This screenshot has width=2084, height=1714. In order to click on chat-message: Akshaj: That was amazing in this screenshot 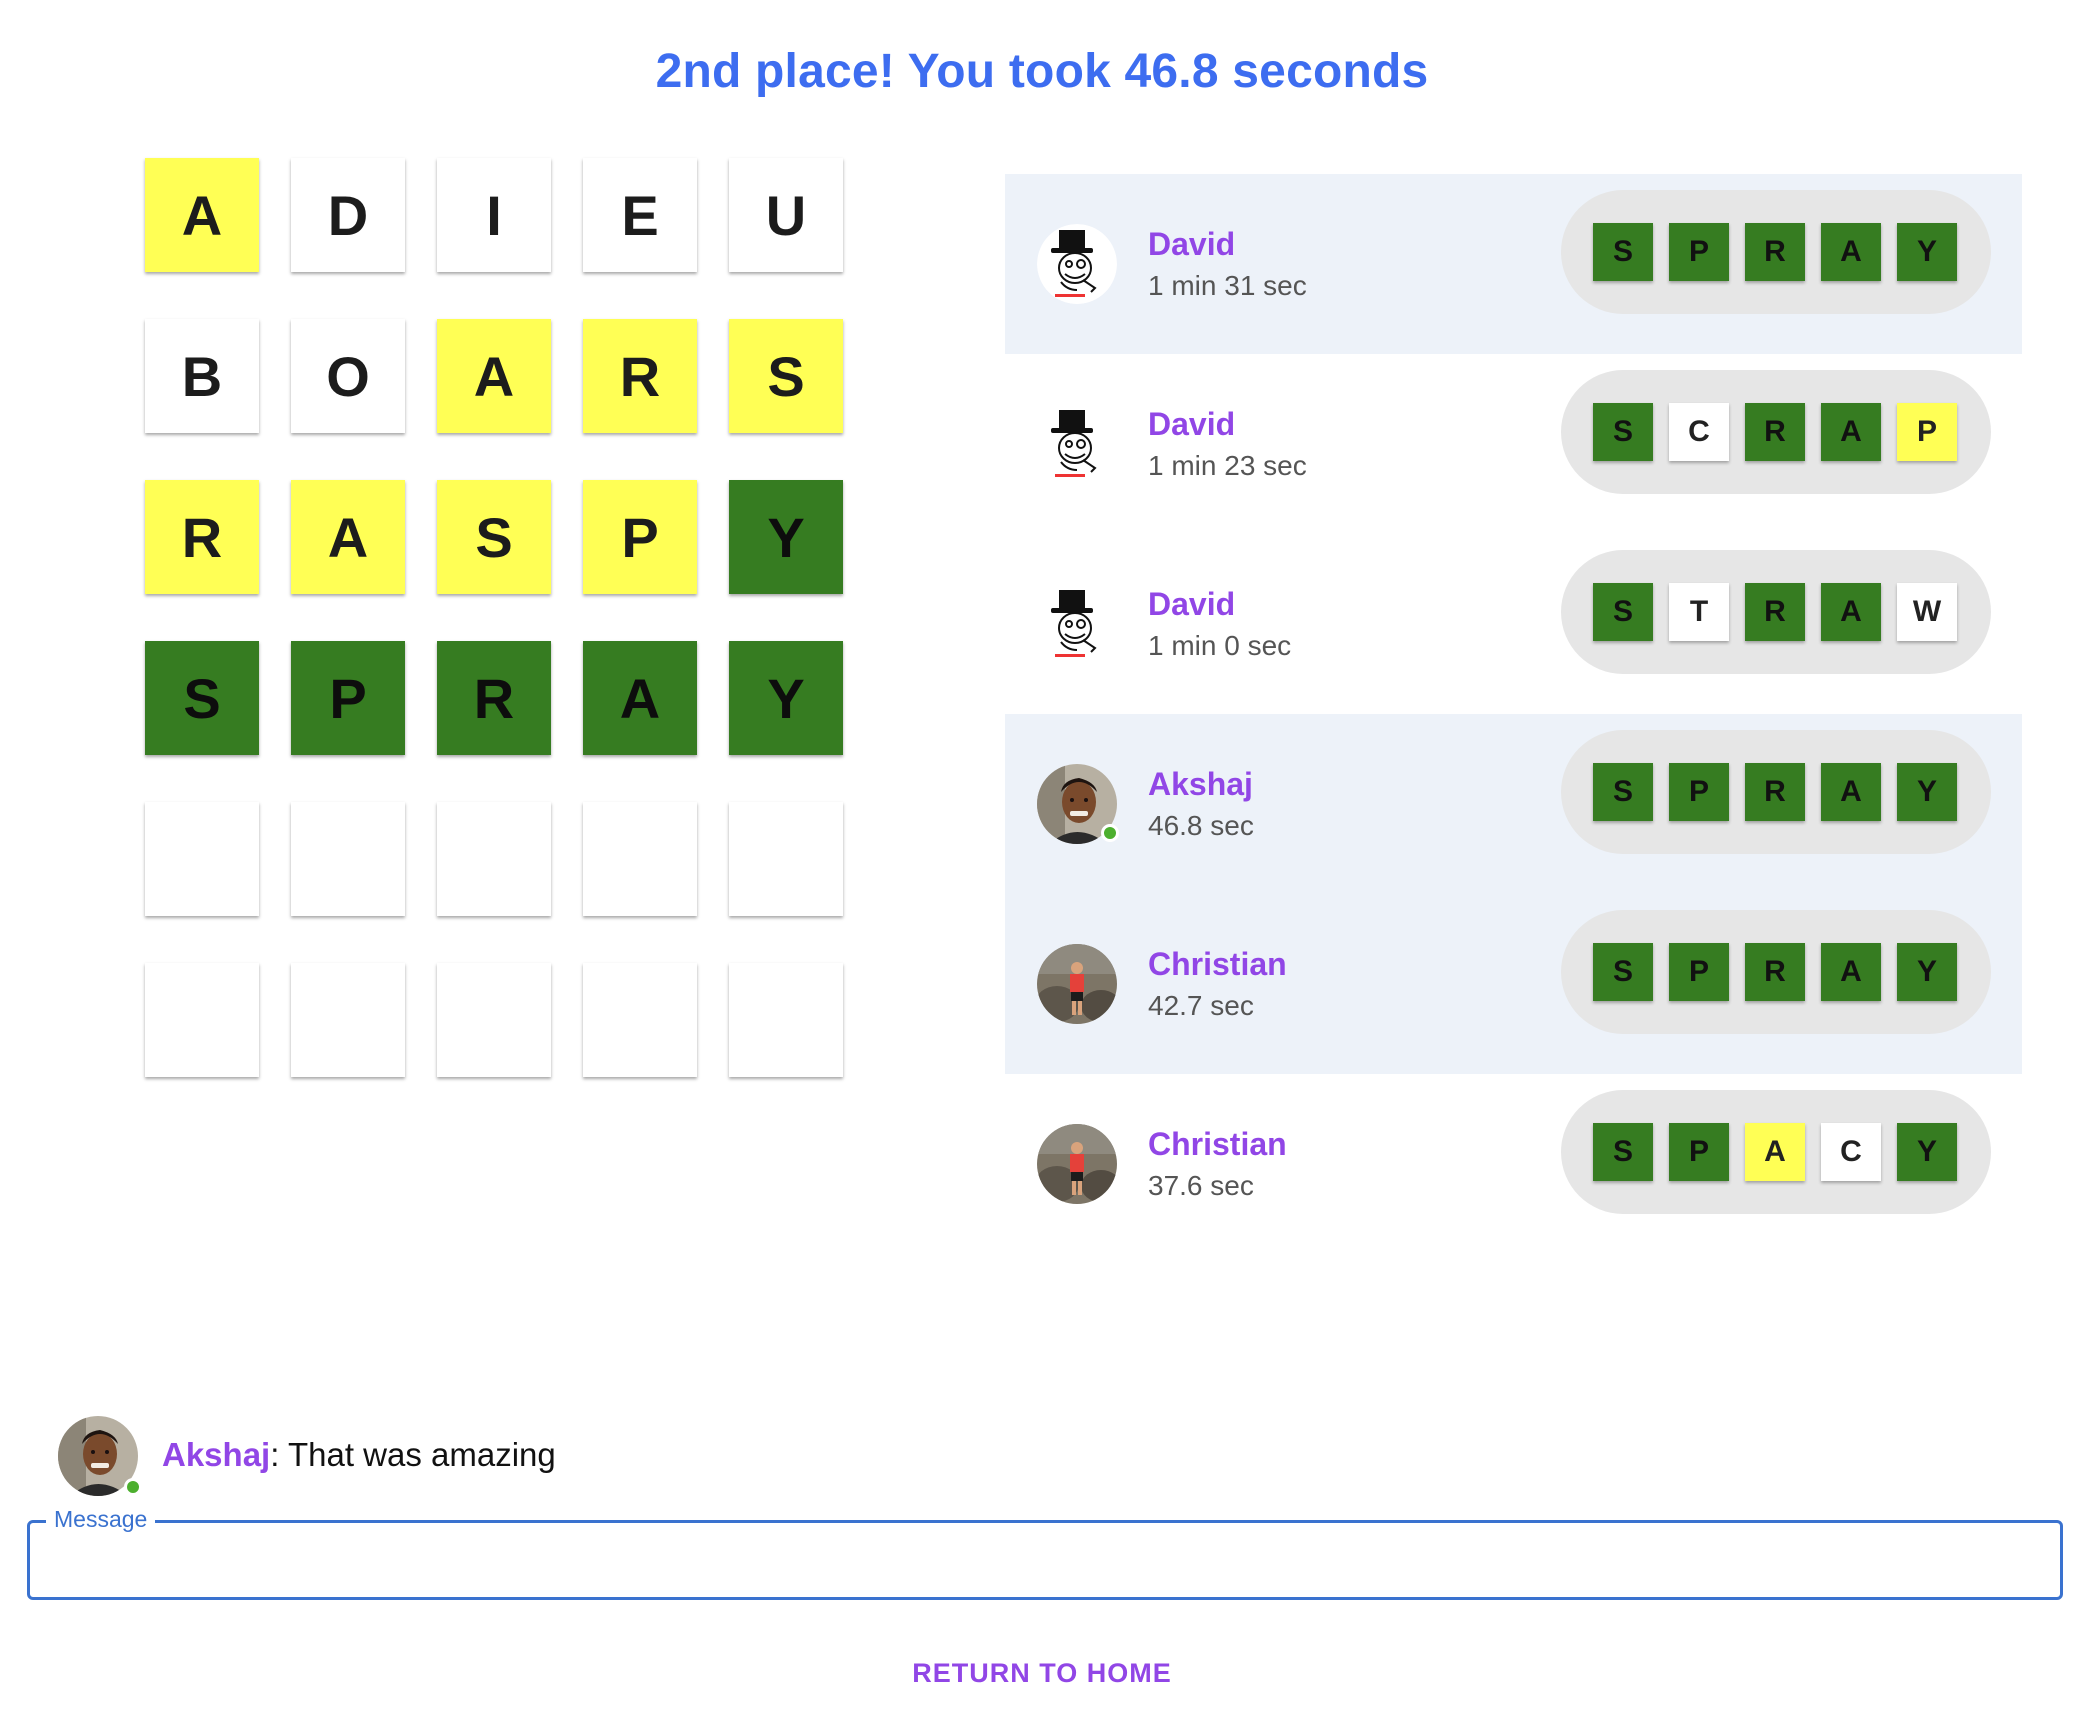, I will do `click(359, 1455)`.